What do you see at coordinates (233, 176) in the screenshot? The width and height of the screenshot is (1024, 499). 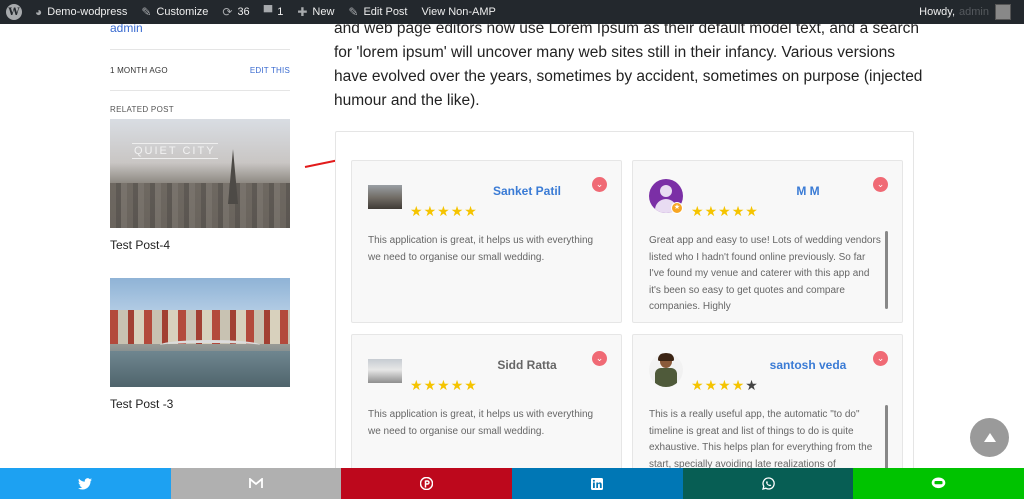 I see `eiffel-tower-shape` at bounding box center [233, 176].